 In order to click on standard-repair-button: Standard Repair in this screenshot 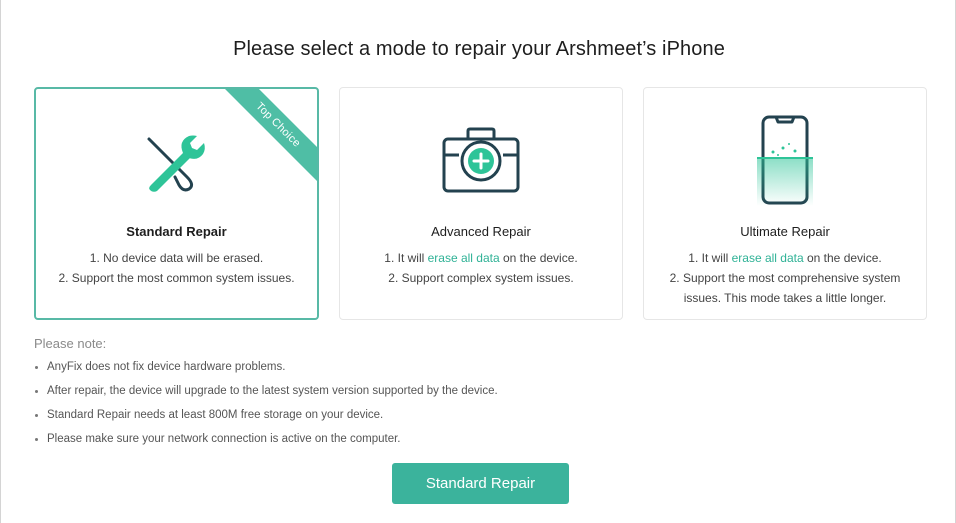, I will do `click(480, 483)`.